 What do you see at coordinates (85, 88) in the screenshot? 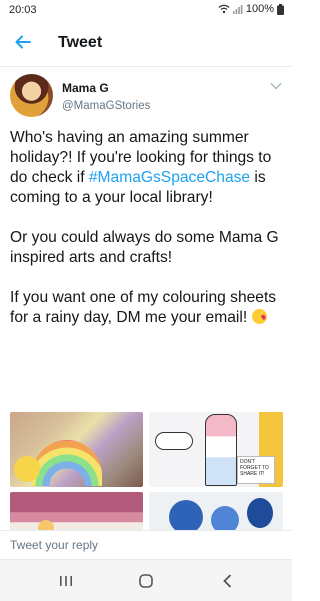
I see `author-name: Mama G` at bounding box center [85, 88].